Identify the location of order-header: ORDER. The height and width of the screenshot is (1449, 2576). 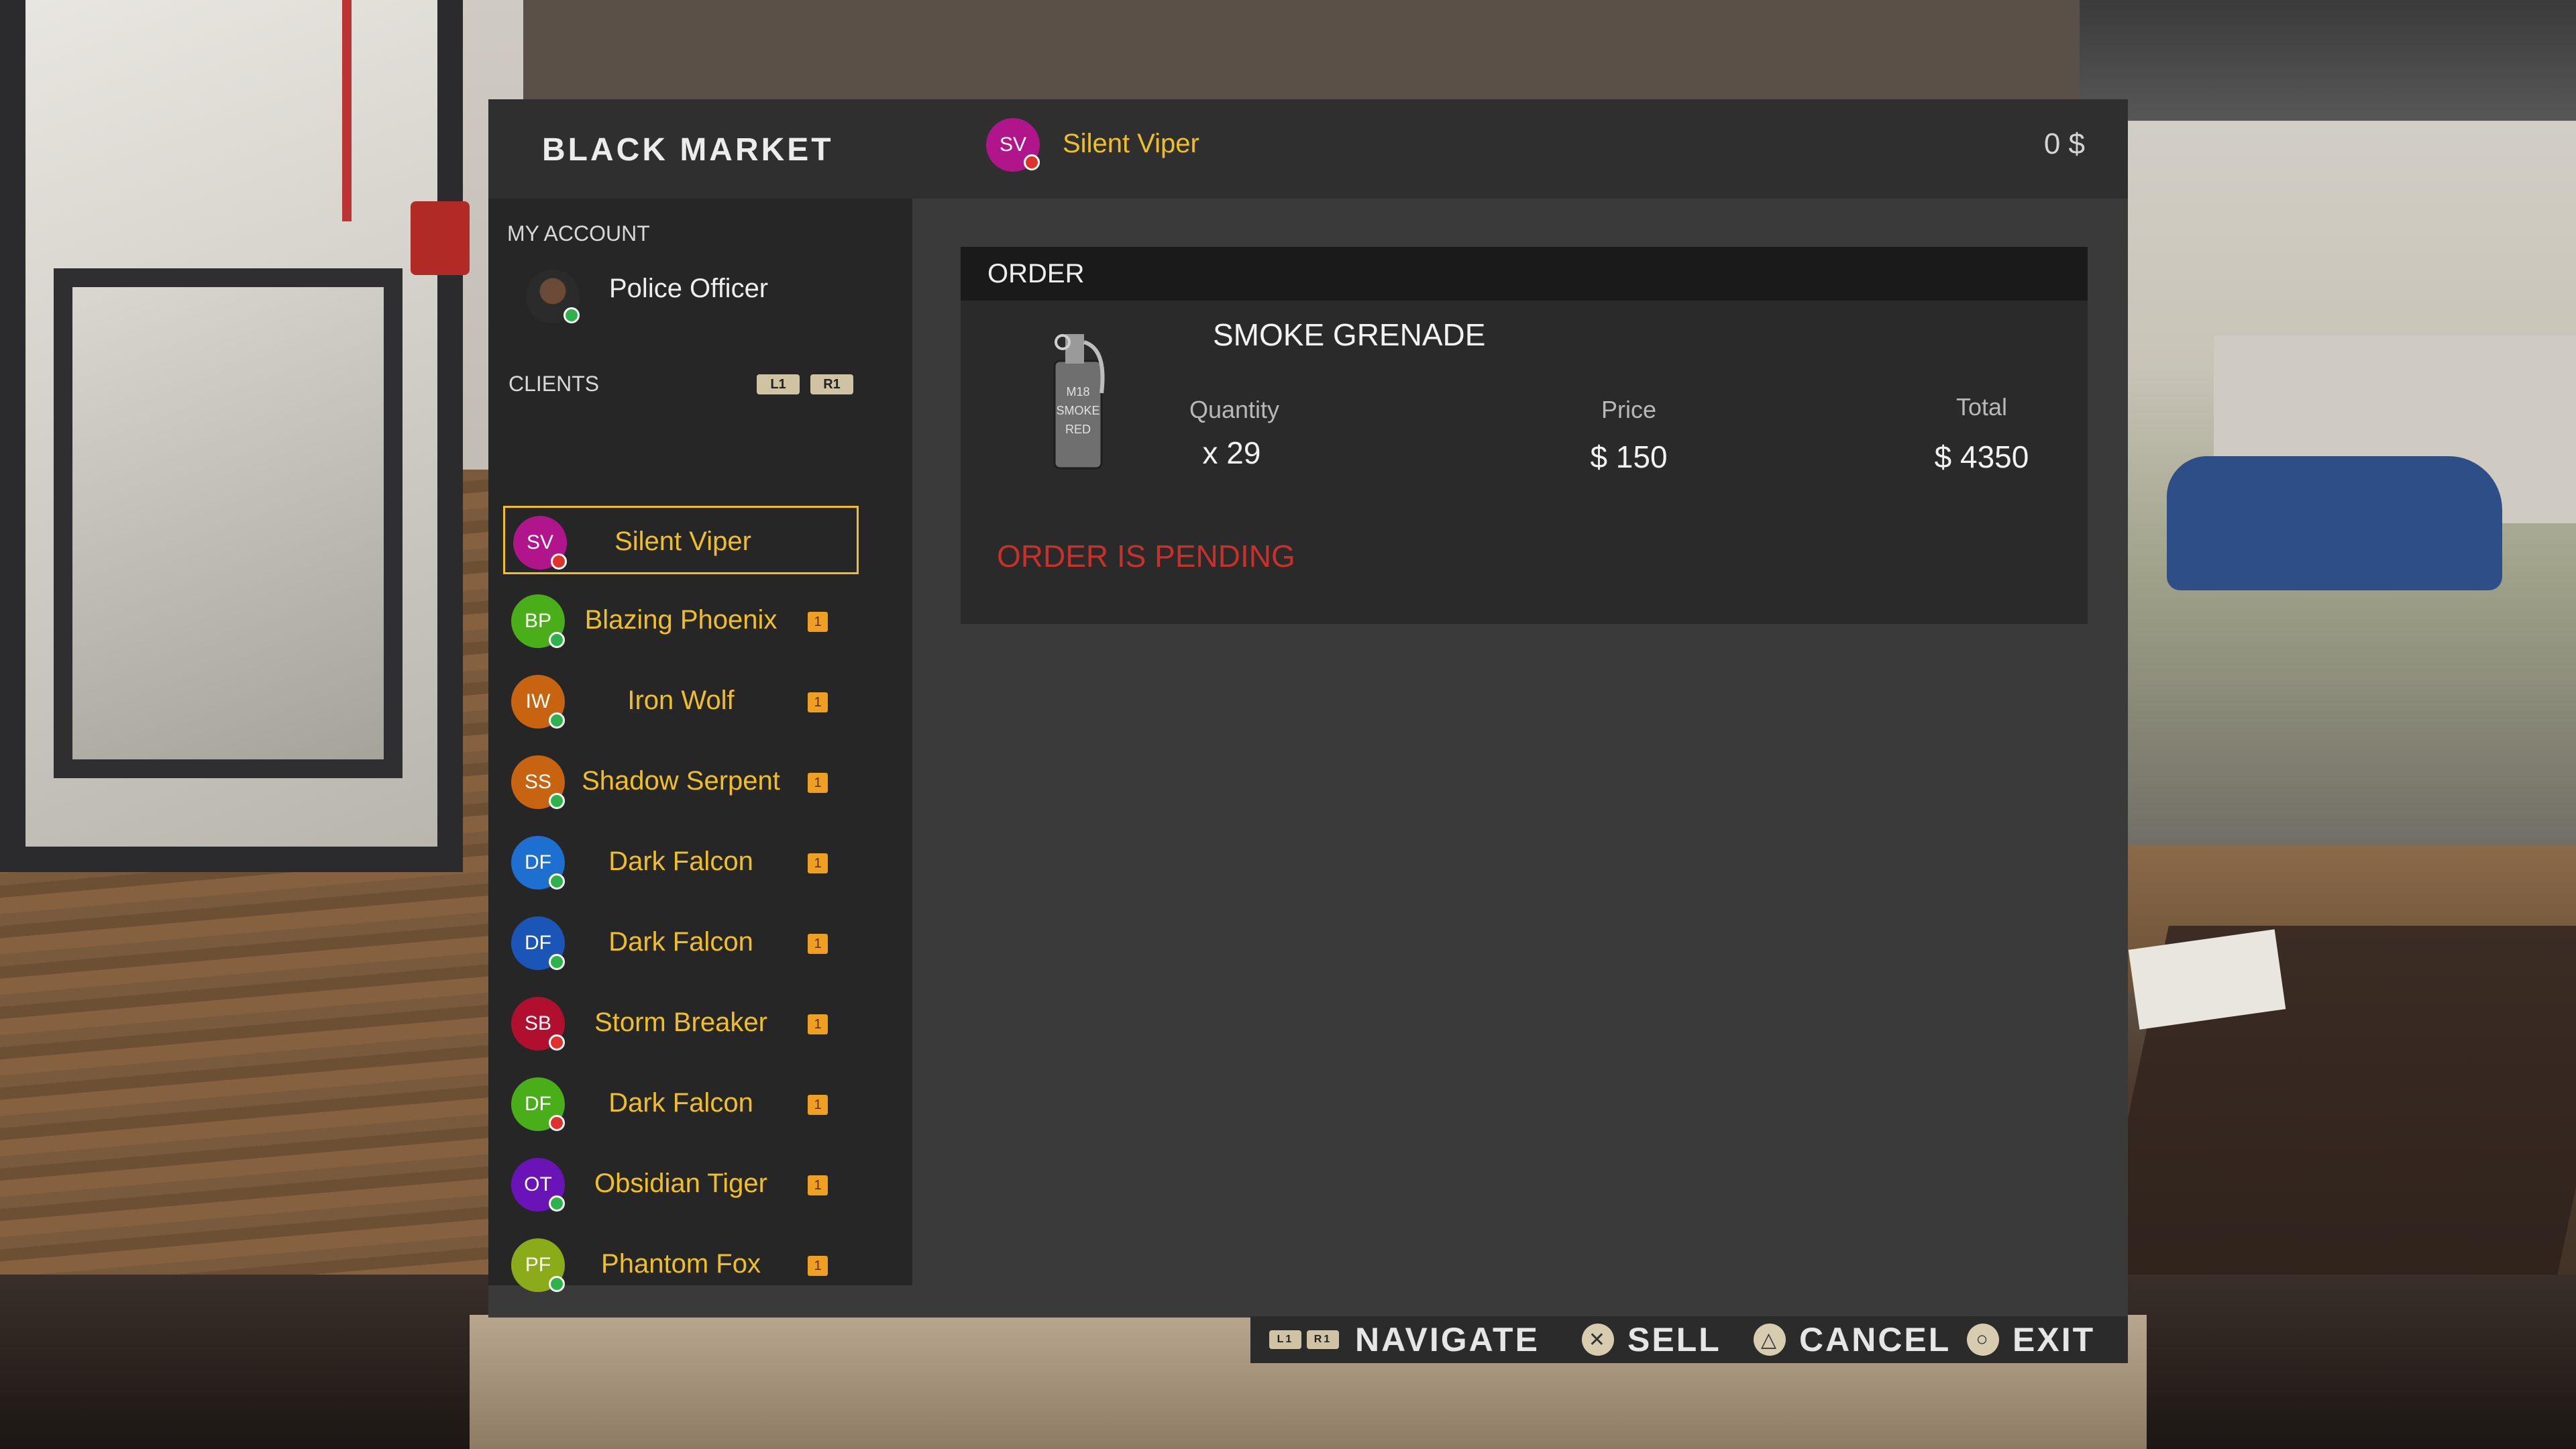
(1524, 274).